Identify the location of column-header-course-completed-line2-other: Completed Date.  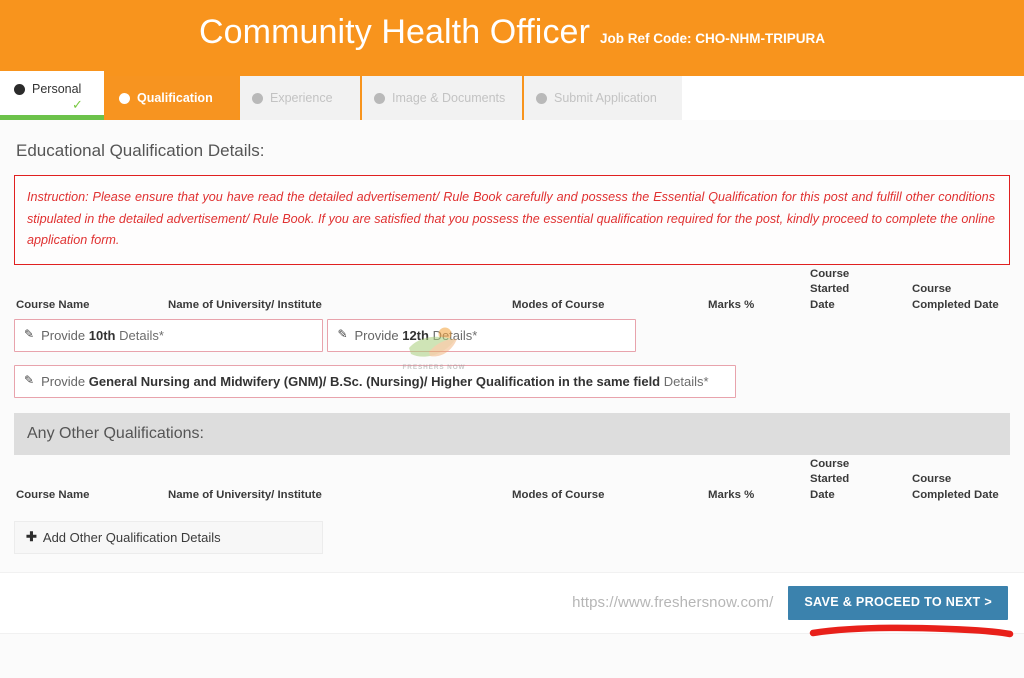
(955, 494).